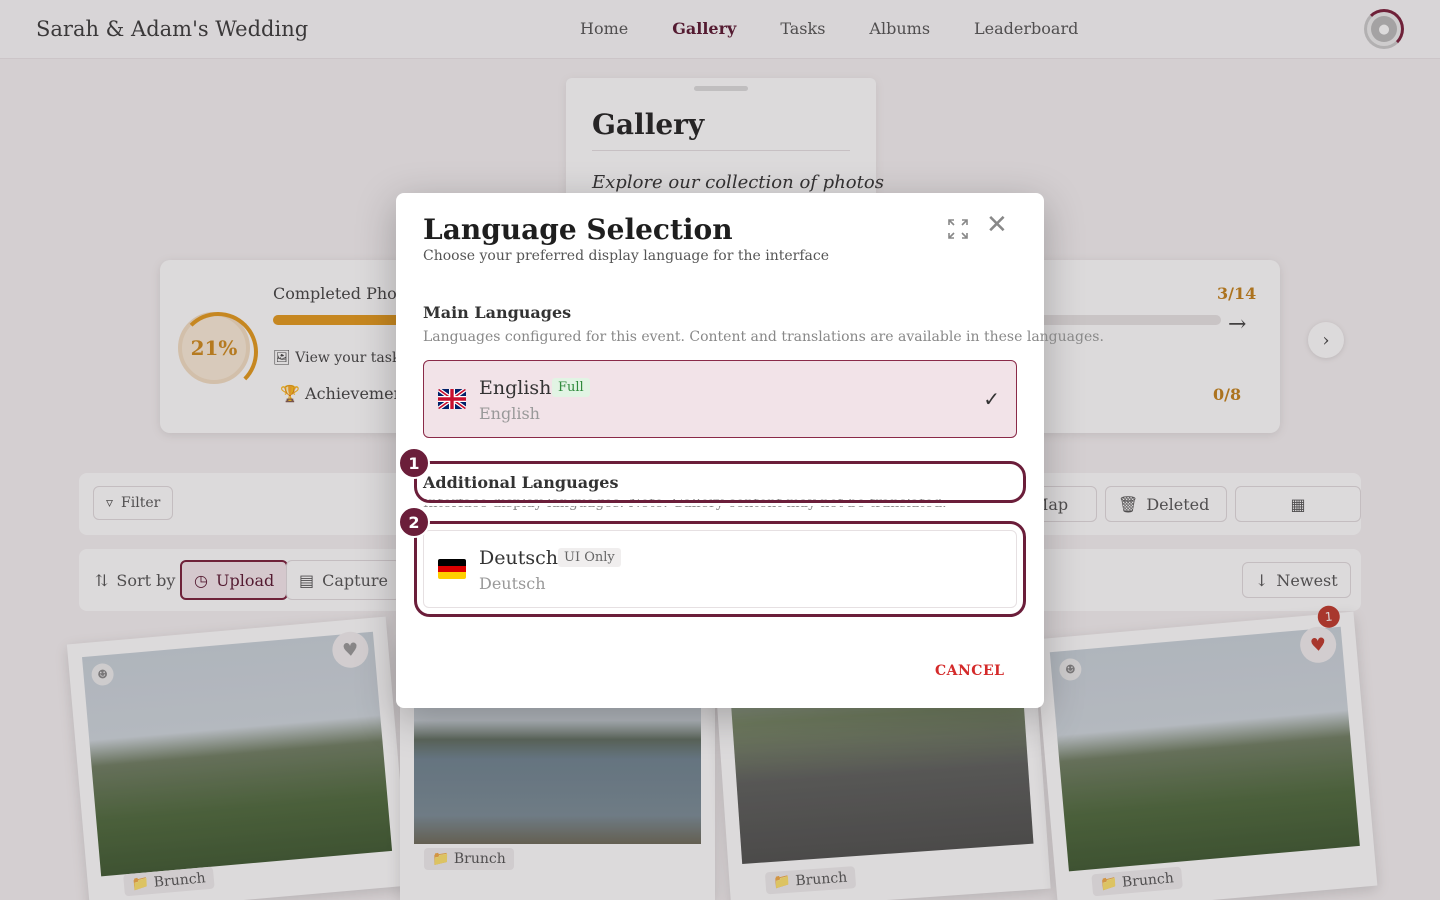 The height and width of the screenshot is (900, 1440). What do you see at coordinates (515, 388) in the screenshot?
I see `language-name: English` at bounding box center [515, 388].